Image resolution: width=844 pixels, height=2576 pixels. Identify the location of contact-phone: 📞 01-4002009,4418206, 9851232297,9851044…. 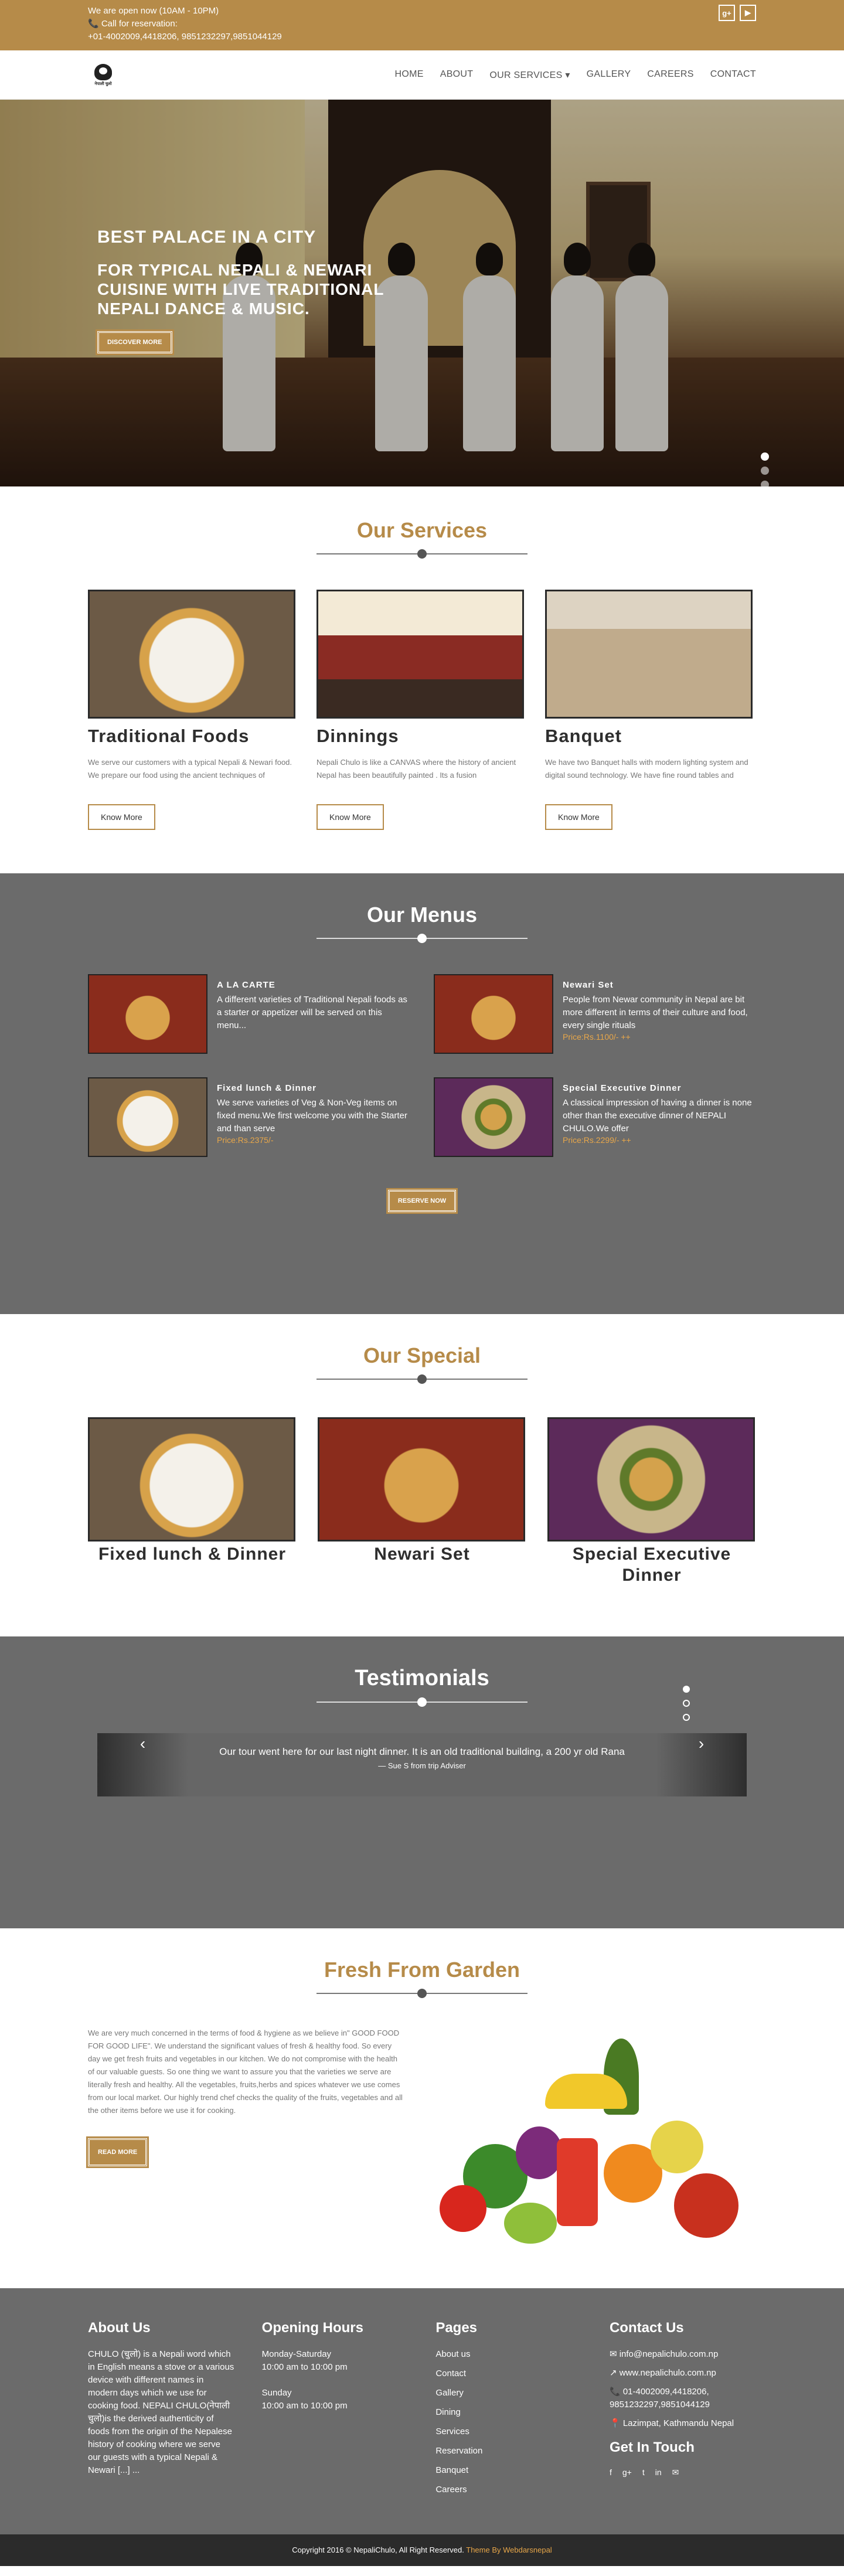
(659, 2398).